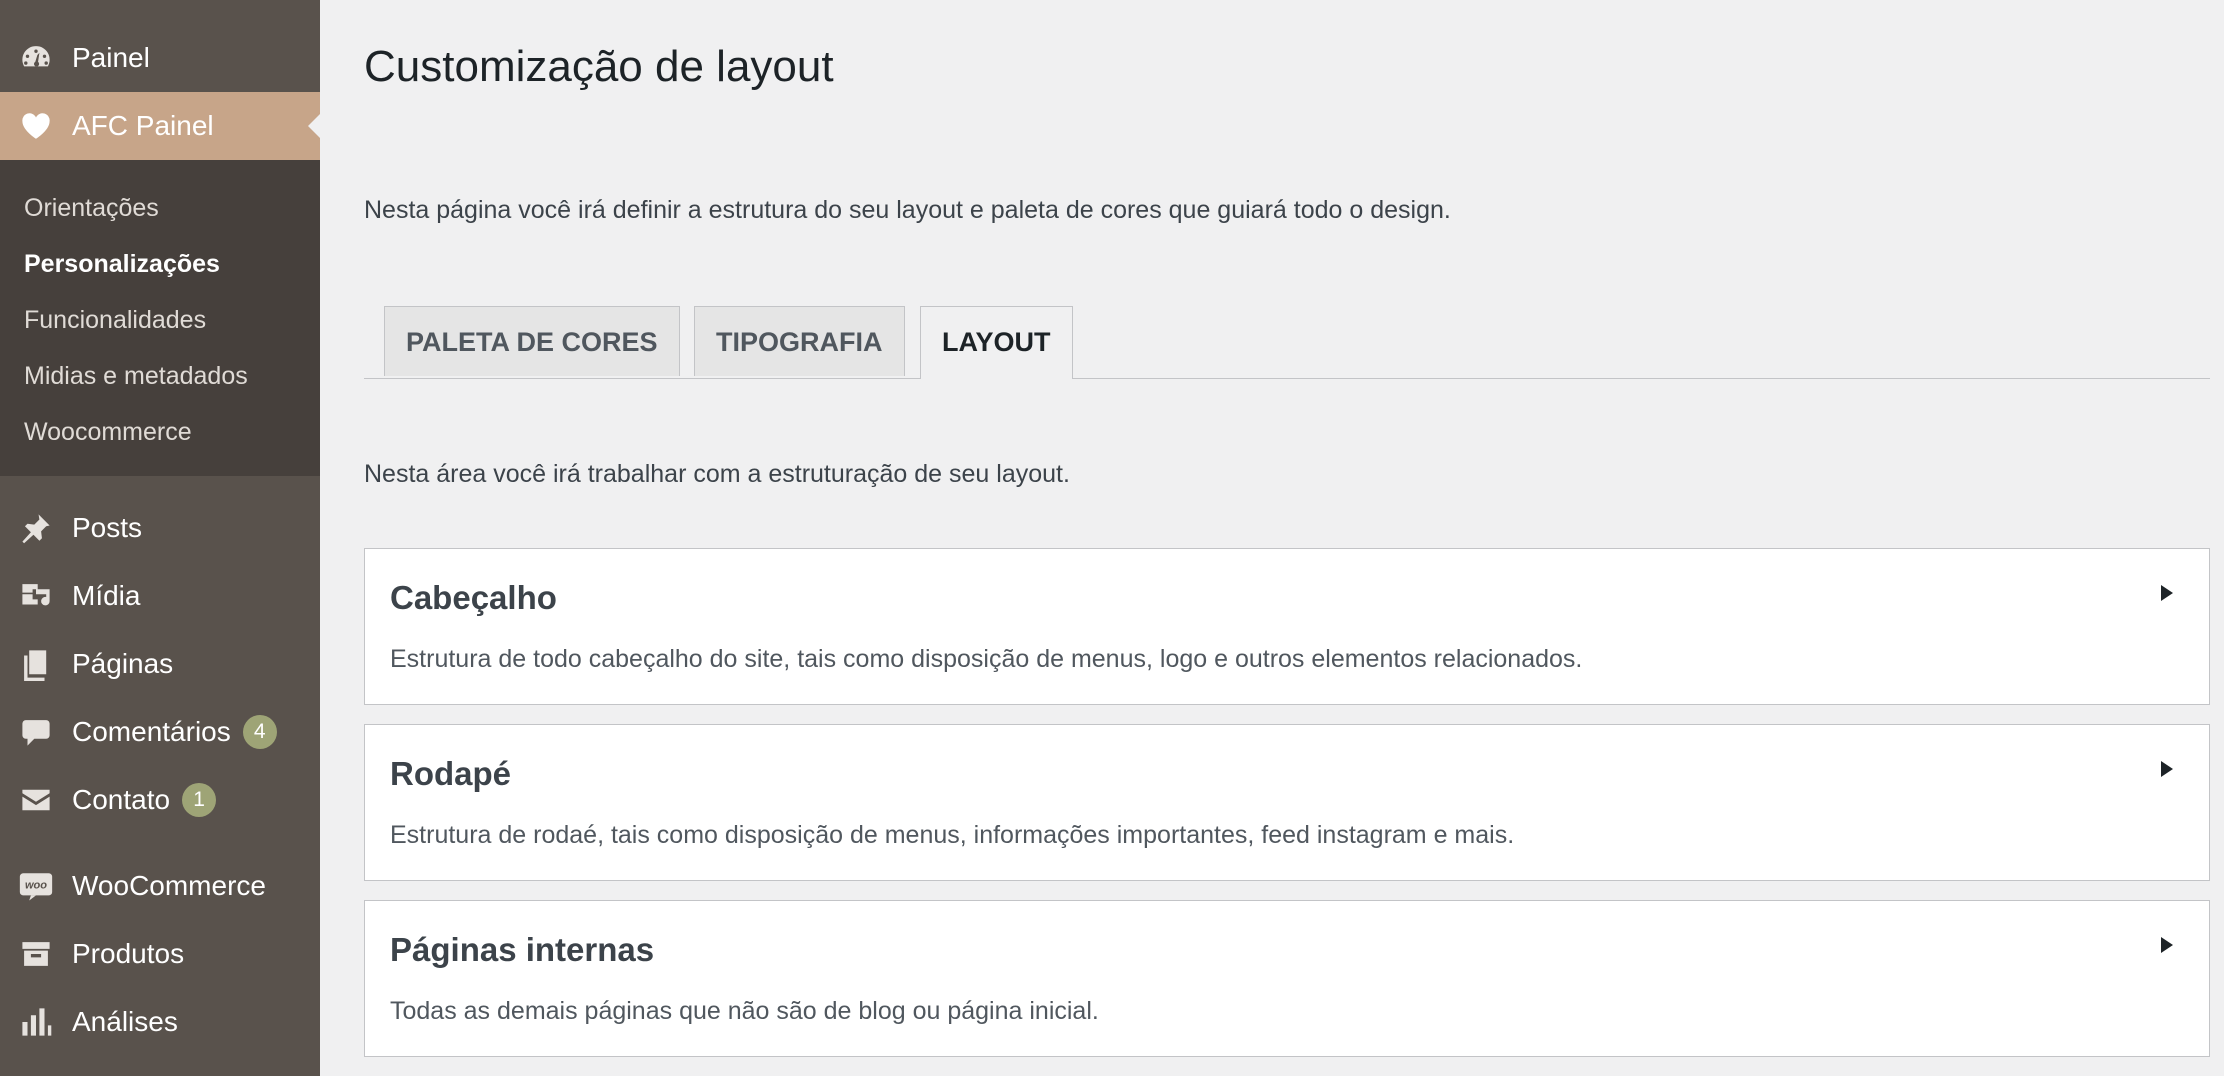 Image resolution: width=2224 pixels, height=1076 pixels. What do you see at coordinates (36, 58) in the screenshot?
I see `dashboard-icon` at bounding box center [36, 58].